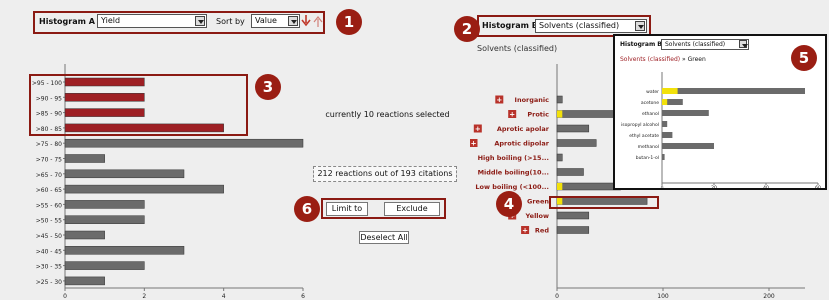 This screenshot has height=300, width=829. I want to click on histogram-b-row: + Red, so click(555, 230).